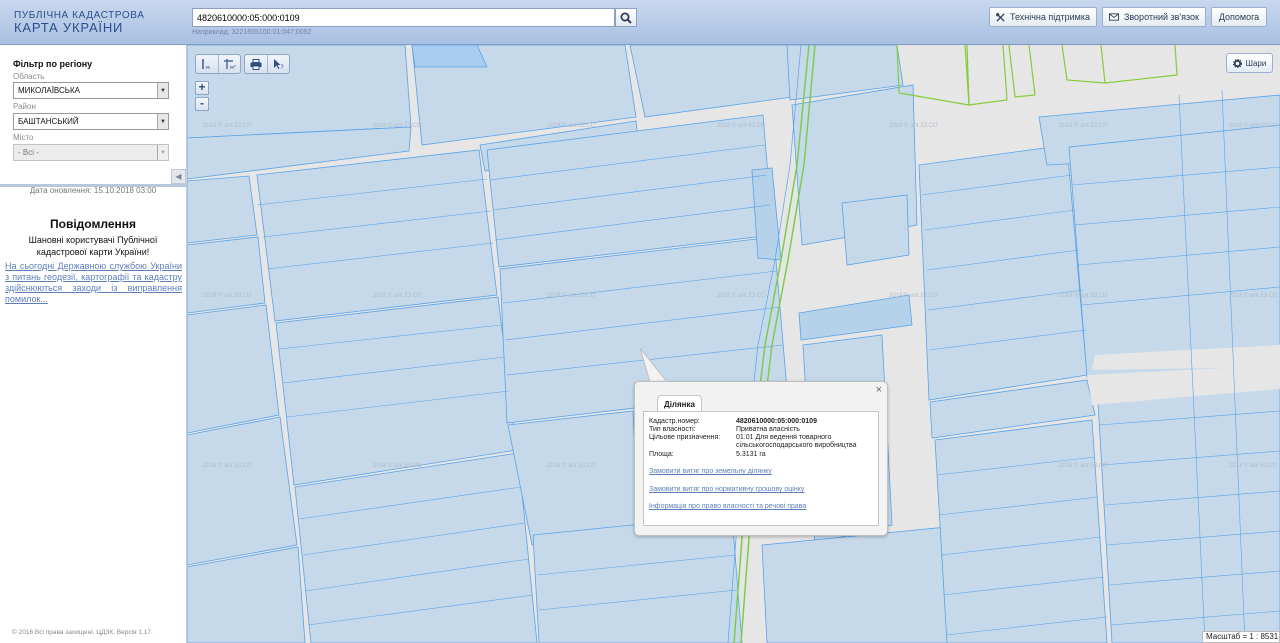 The width and height of the screenshot is (1280, 643). I want to click on region-select: МИКОЛАЇВСЬКА ▼, so click(91, 90).